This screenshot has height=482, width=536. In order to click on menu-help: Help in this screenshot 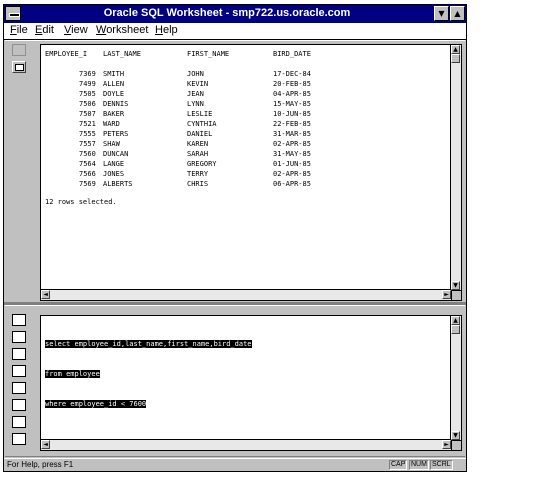, I will do `click(166, 30)`.